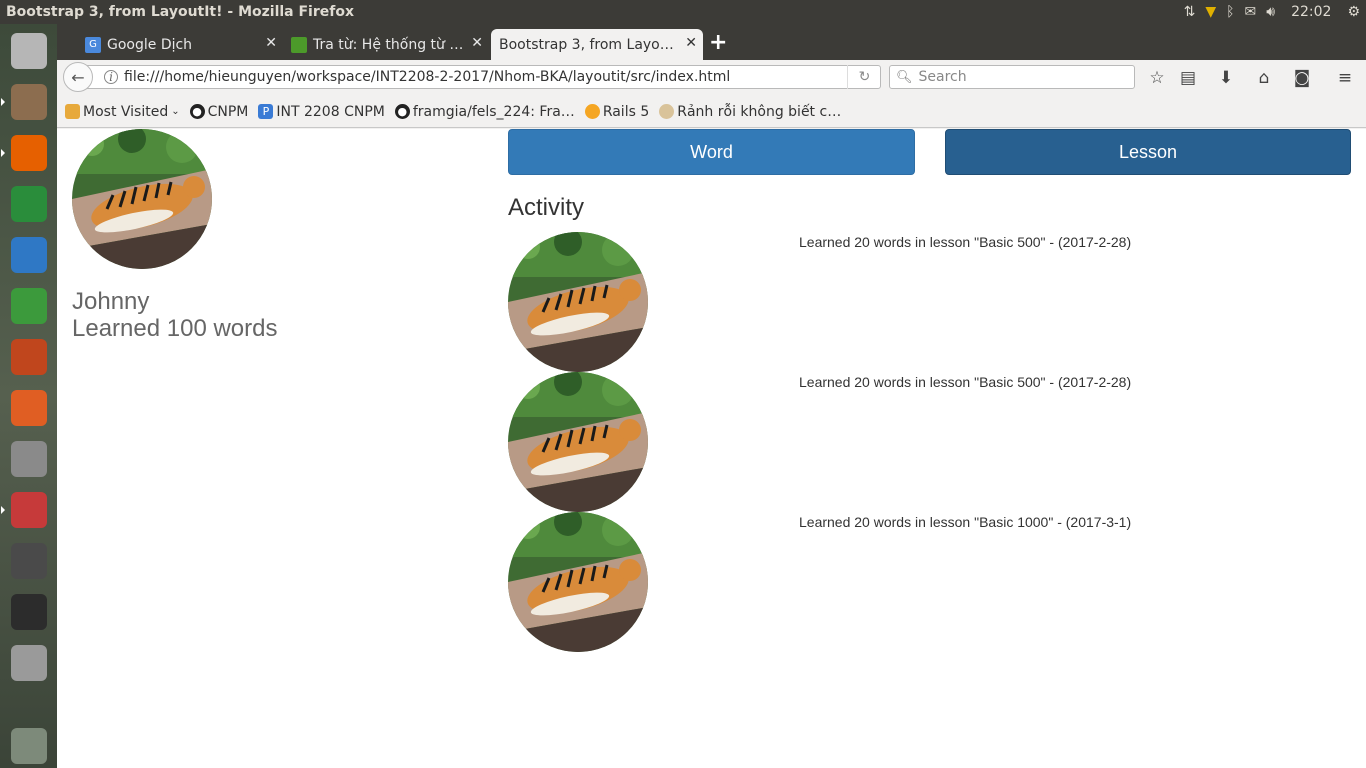 This screenshot has height=768, width=1366. I want to click on reload-button: ↻, so click(864, 77).